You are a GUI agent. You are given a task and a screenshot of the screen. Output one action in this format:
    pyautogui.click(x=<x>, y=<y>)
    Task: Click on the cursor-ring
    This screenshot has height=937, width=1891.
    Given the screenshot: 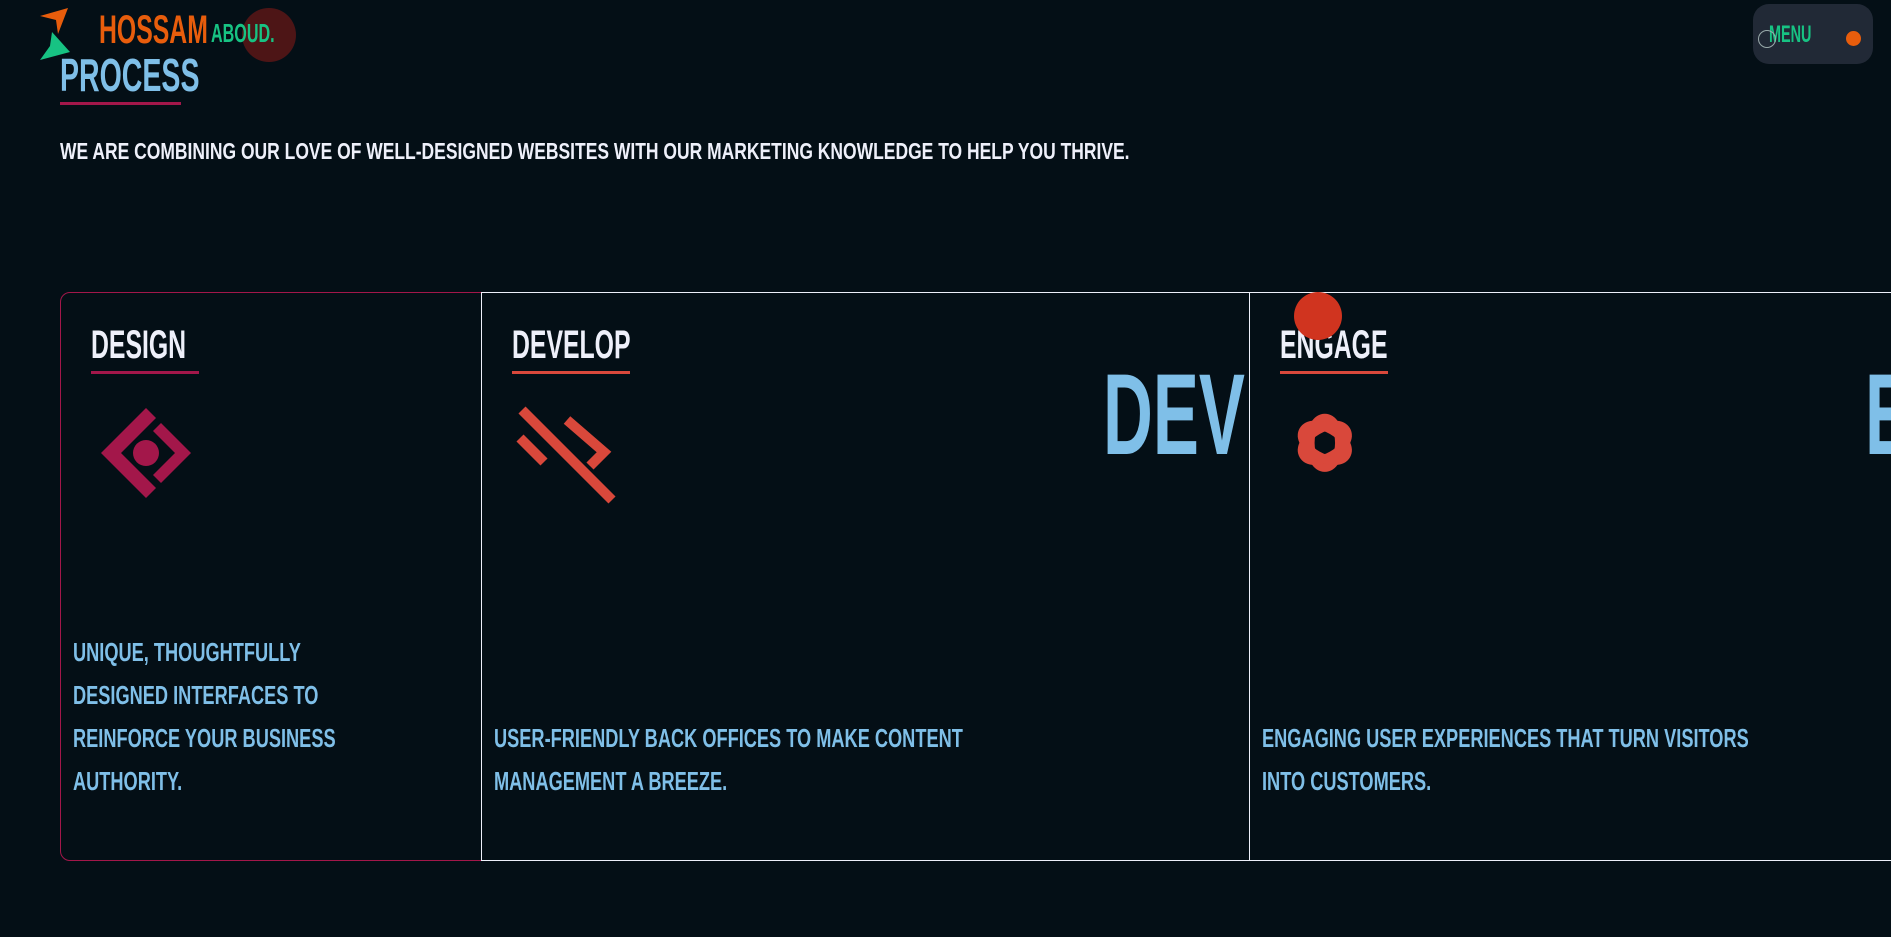 What is the action you would take?
    pyautogui.click(x=1767, y=39)
    